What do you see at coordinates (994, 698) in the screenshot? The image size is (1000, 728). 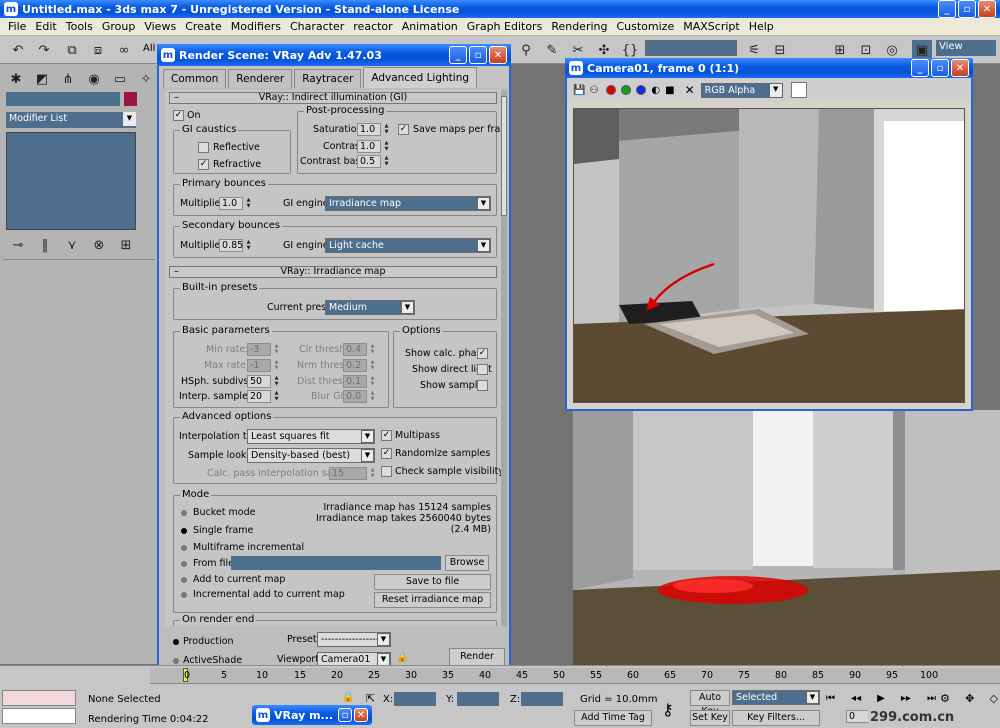 I see `field-of-view-icon: ◇` at bounding box center [994, 698].